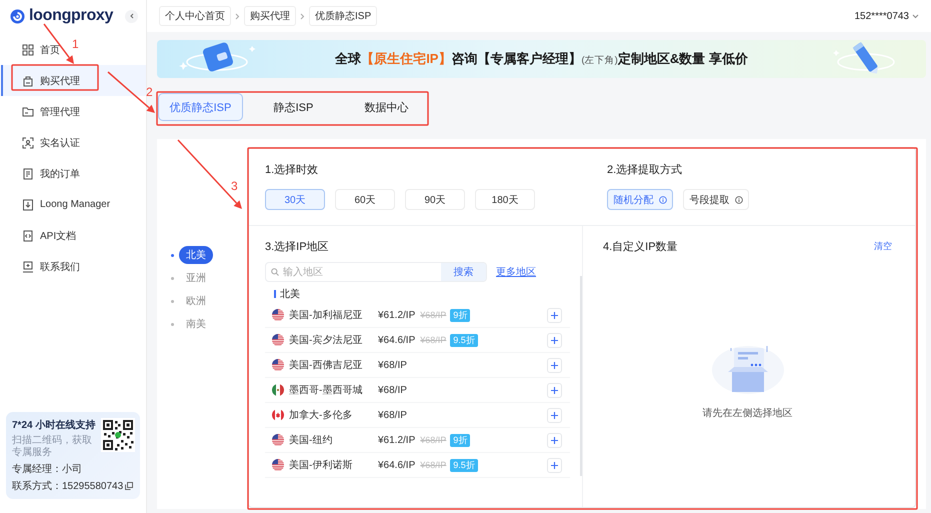 The height and width of the screenshot is (513, 931). What do you see at coordinates (326, 390) in the screenshot?
I see `region-name: 墨西哥-墨西哥城` at bounding box center [326, 390].